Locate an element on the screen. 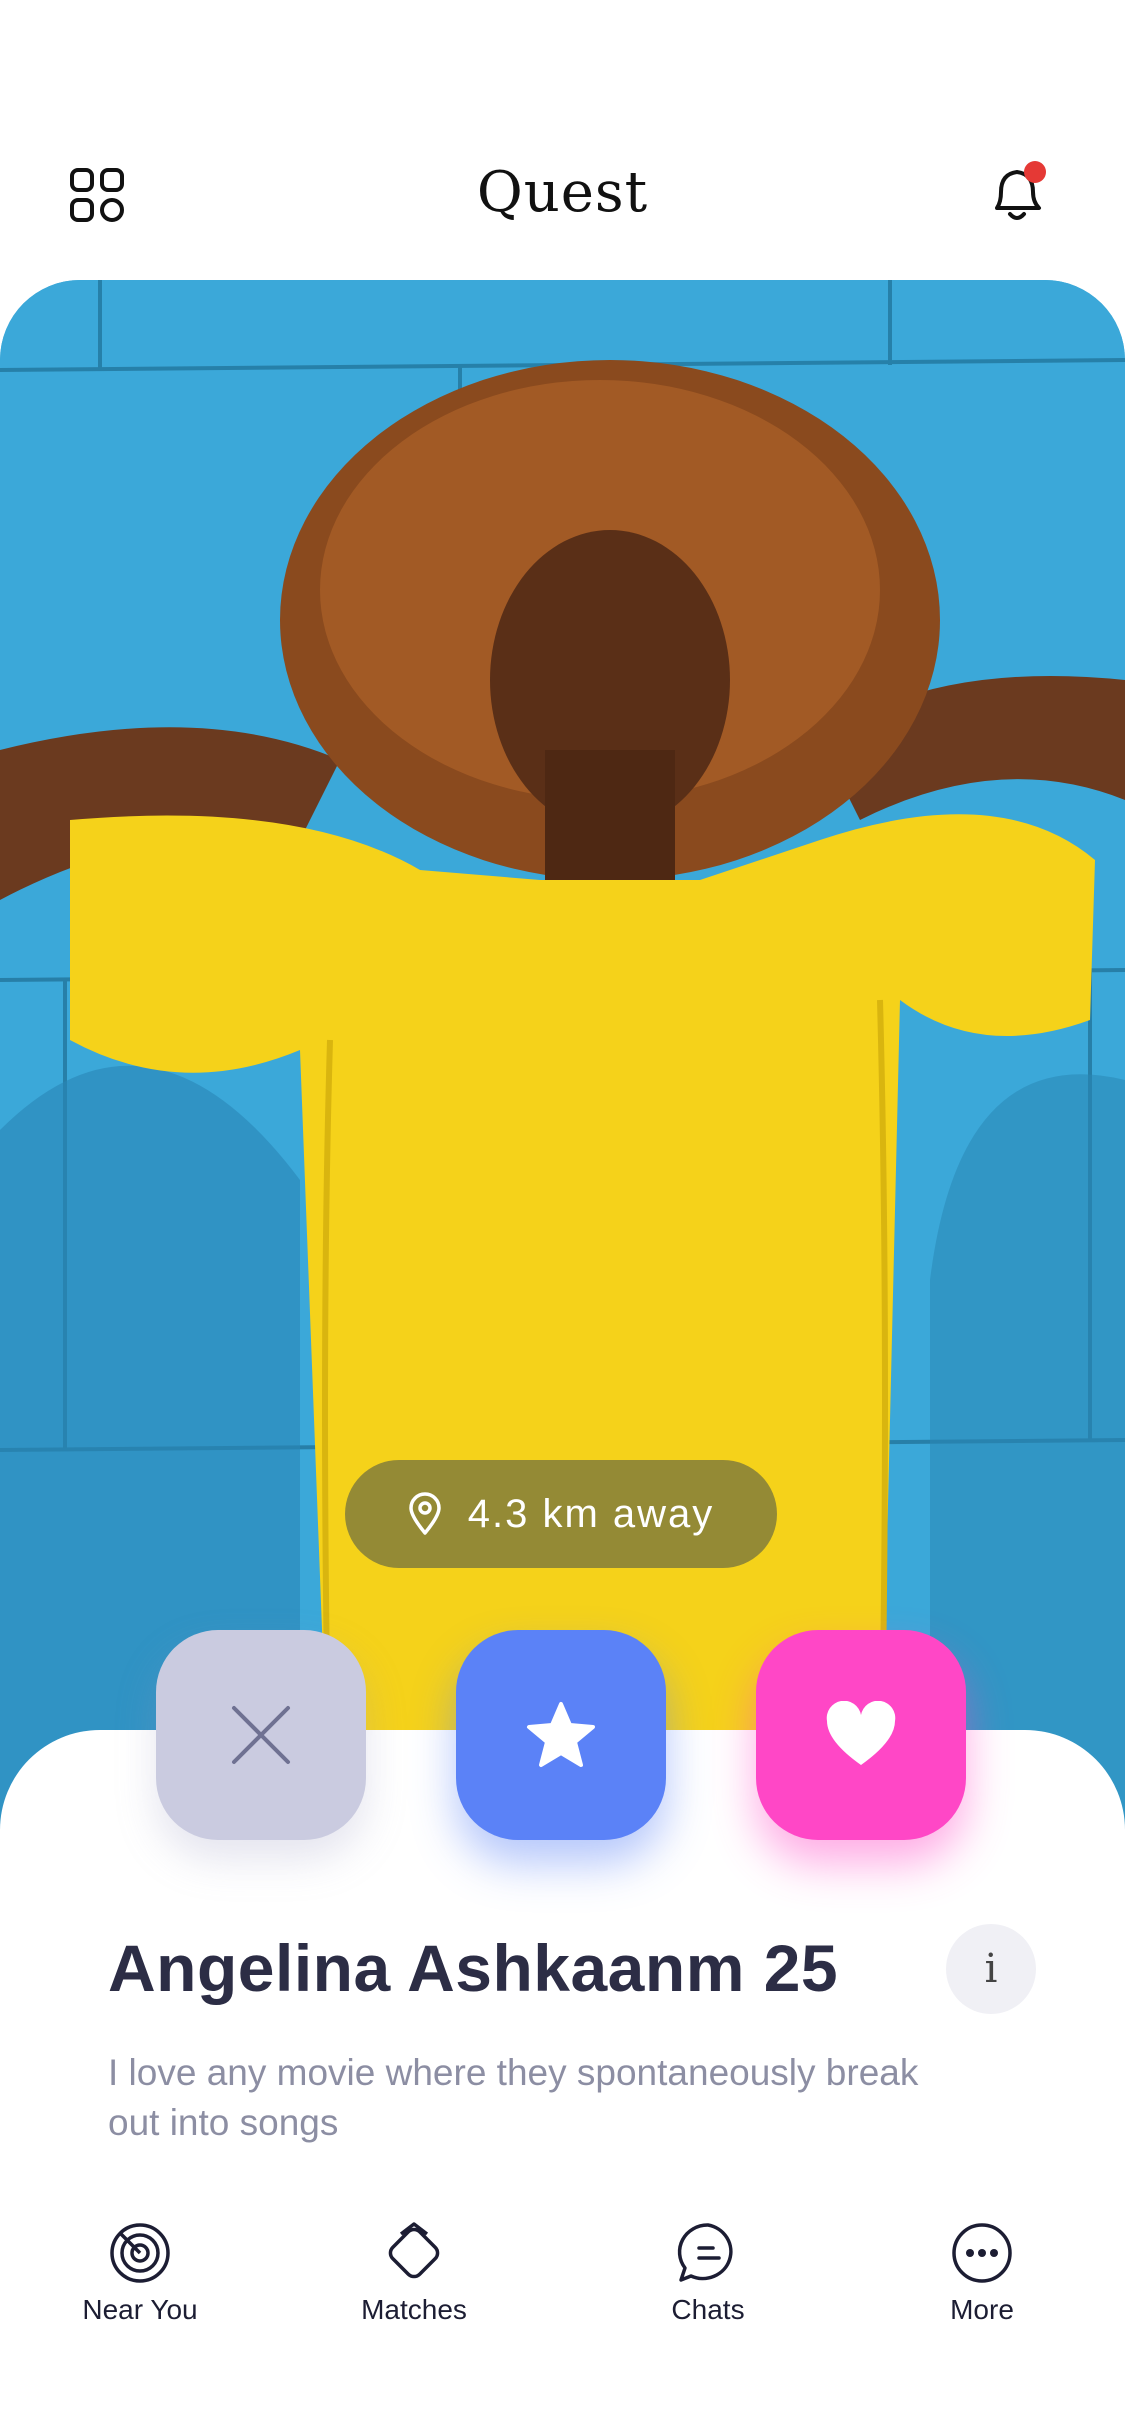 The image size is (1125, 2436). radar-icon is located at coordinates (140, 2253).